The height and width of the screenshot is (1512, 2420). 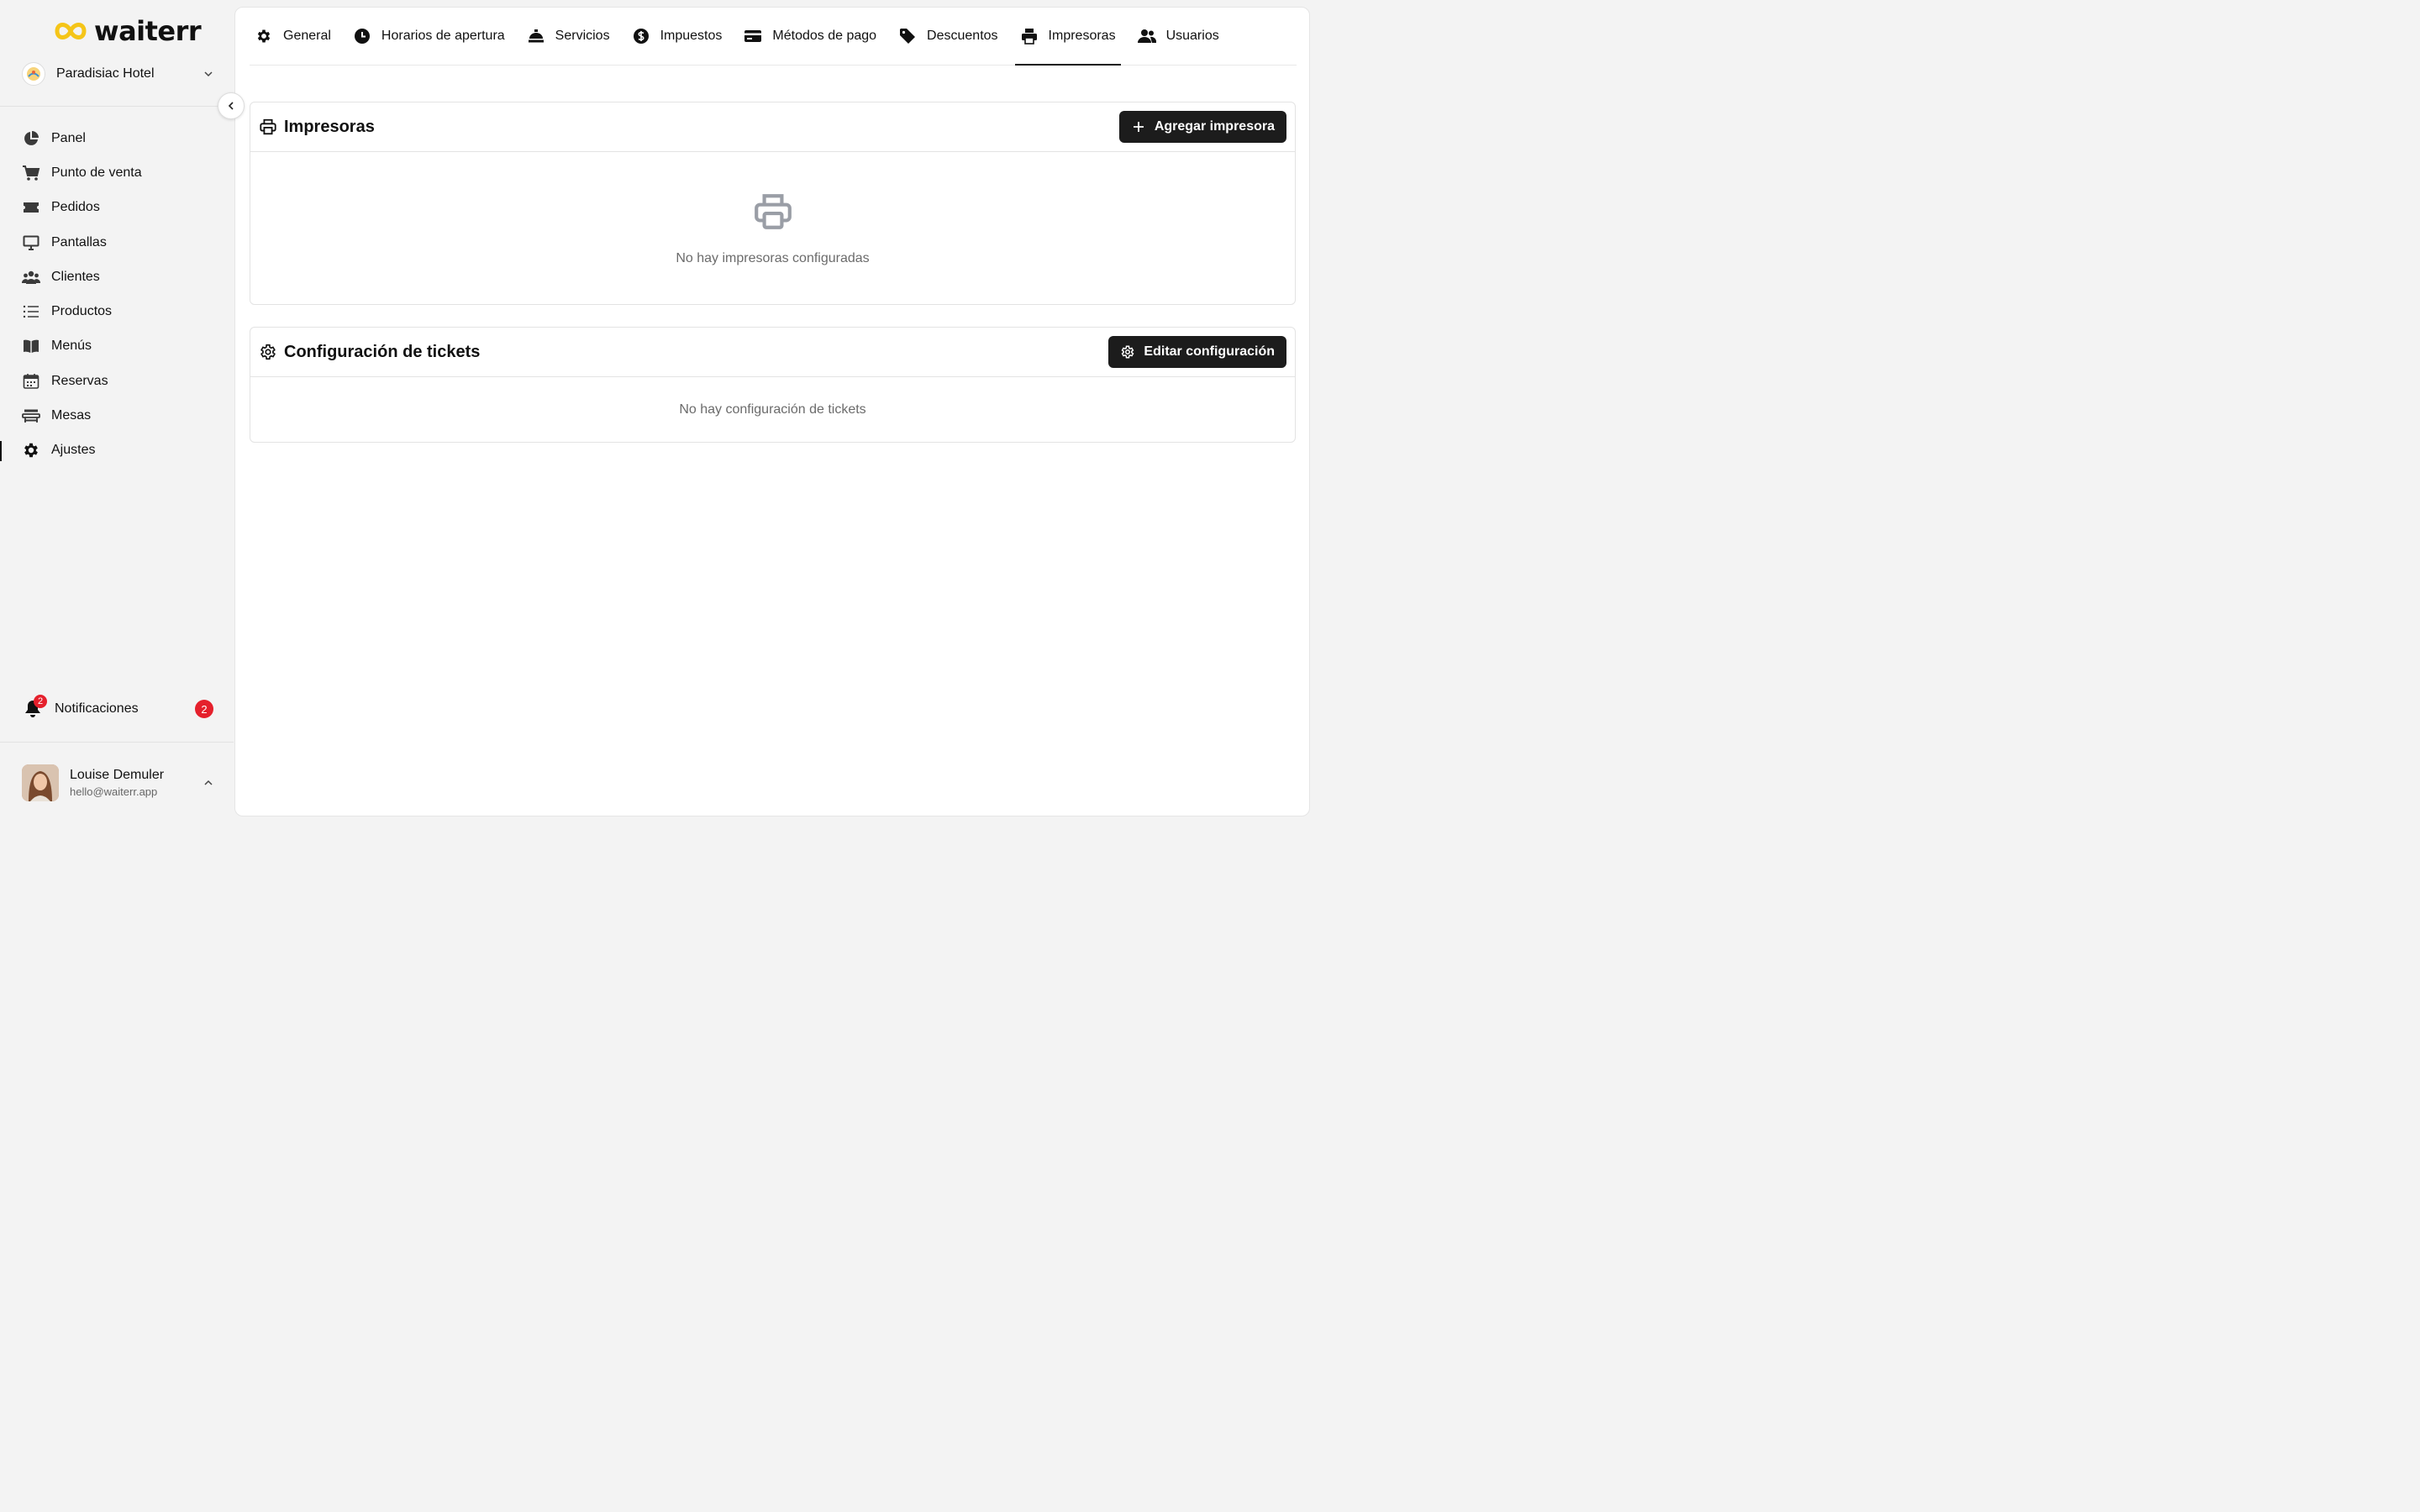 What do you see at coordinates (68, 137) in the screenshot?
I see `sidebar-item-label: Panel` at bounding box center [68, 137].